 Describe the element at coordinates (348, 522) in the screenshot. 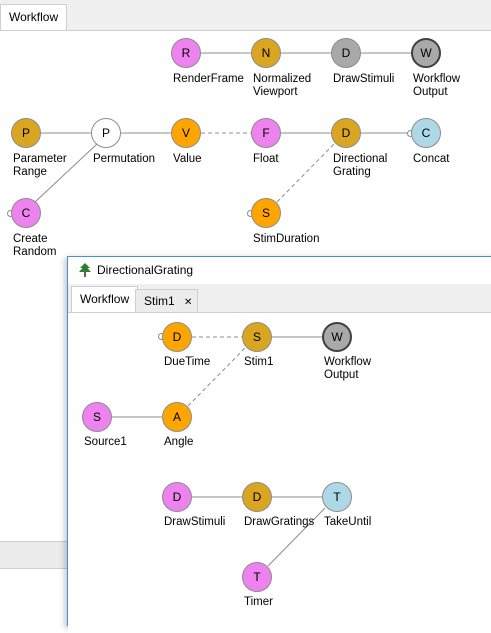

I see `node-label-take-until: TakeUntil` at that location.